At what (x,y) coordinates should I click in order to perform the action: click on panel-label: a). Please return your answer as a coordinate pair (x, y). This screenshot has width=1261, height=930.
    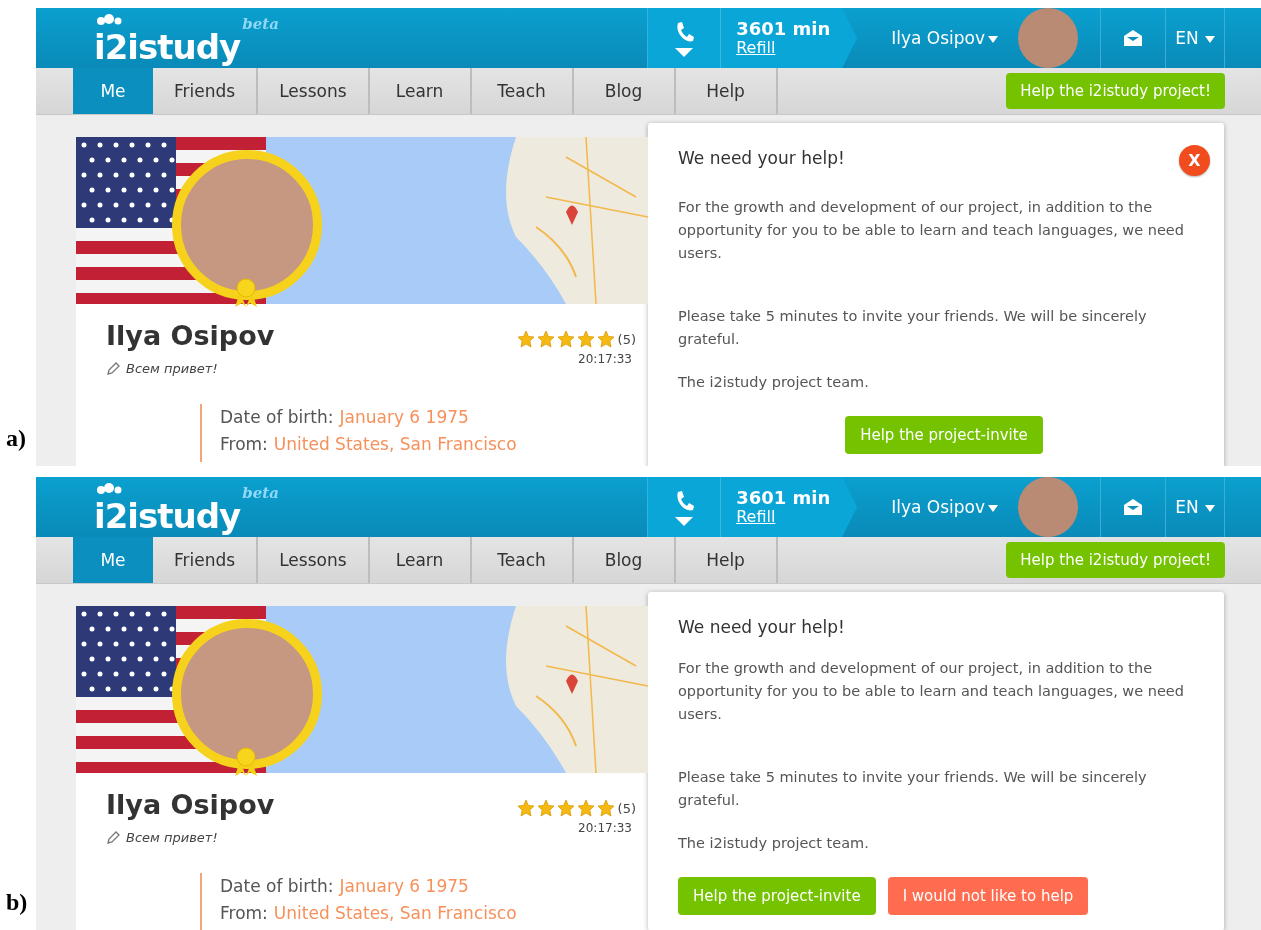
    Looking at the image, I should click on (16, 438).